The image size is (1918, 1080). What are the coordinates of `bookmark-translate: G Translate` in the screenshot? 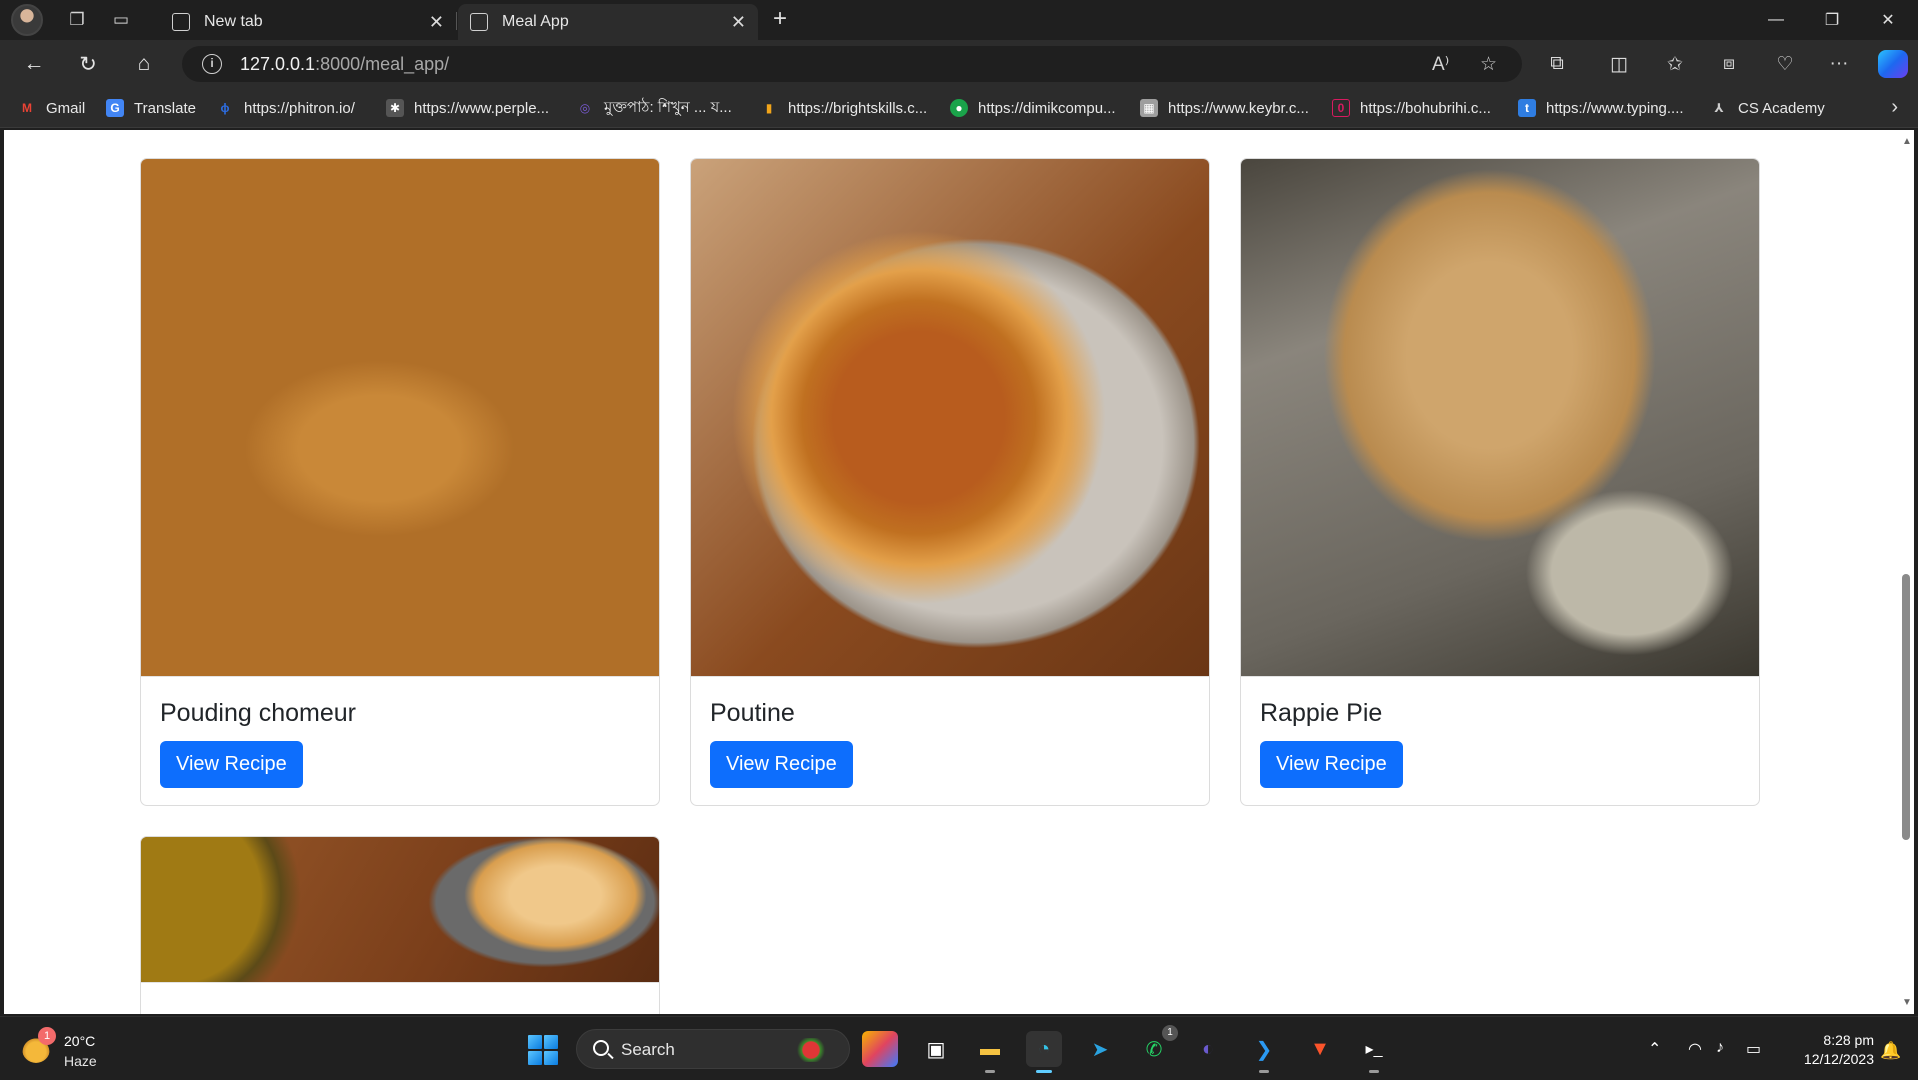 It's located at (151, 108).